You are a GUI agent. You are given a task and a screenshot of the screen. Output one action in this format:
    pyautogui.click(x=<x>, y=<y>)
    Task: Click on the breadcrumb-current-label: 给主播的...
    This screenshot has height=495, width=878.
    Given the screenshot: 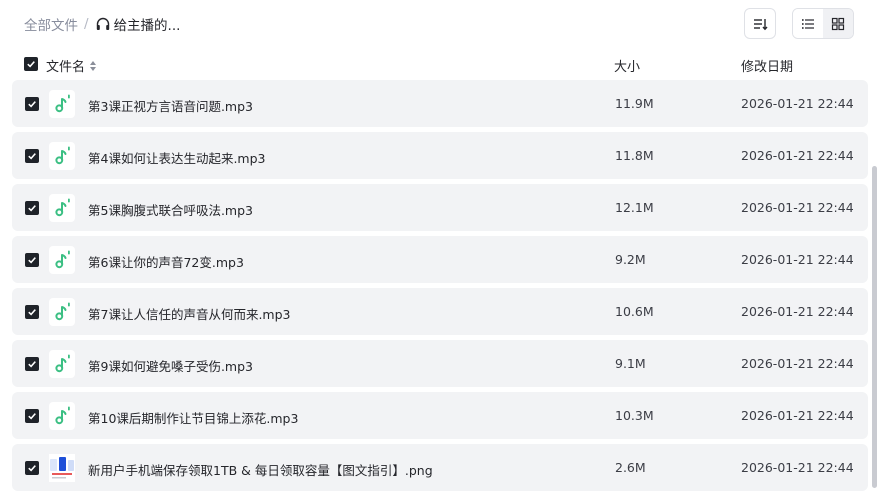 What is the action you would take?
    pyautogui.click(x=147, y=26)
    